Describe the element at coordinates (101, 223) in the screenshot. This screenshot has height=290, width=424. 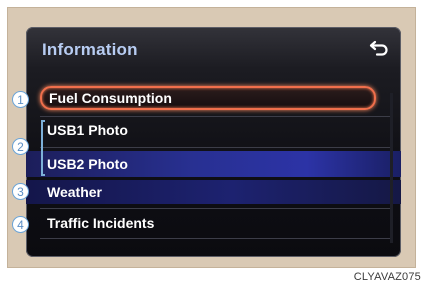
I see `menu-item-label: Traffic Incidents` at that location.